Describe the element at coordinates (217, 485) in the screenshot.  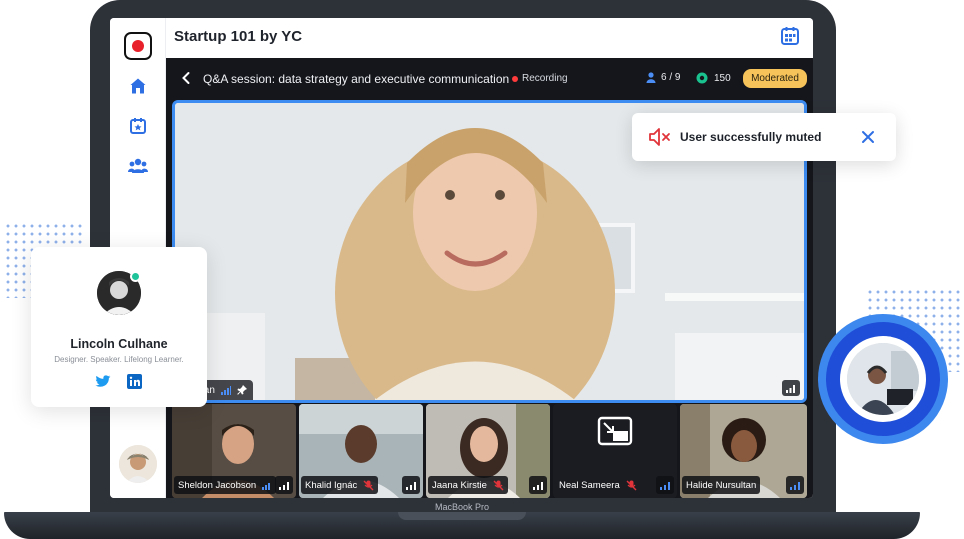
I see `participant-name: Sheldon Jacobson` at that location.